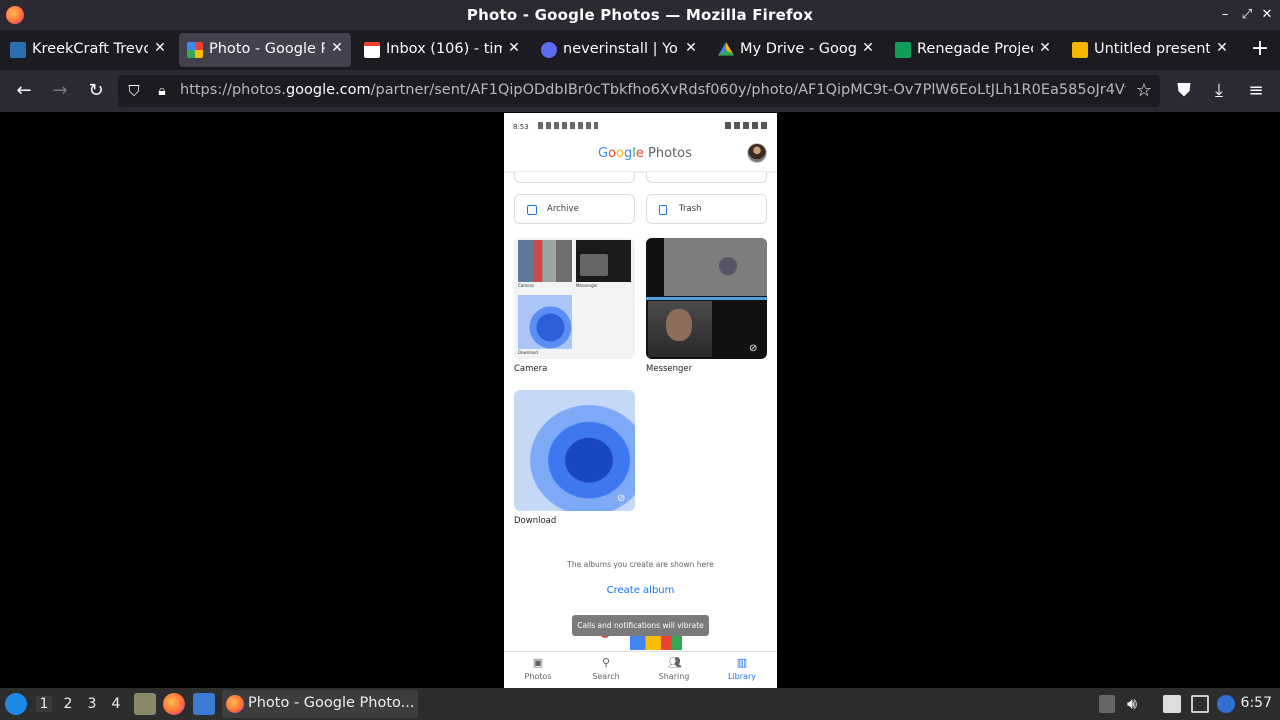 This screenshot has height=720, width=1280. What do you see at coordinates (195, 50) in the screenshot?
I see `google-photos-favicon-icon` at bounding box center [195, 50].